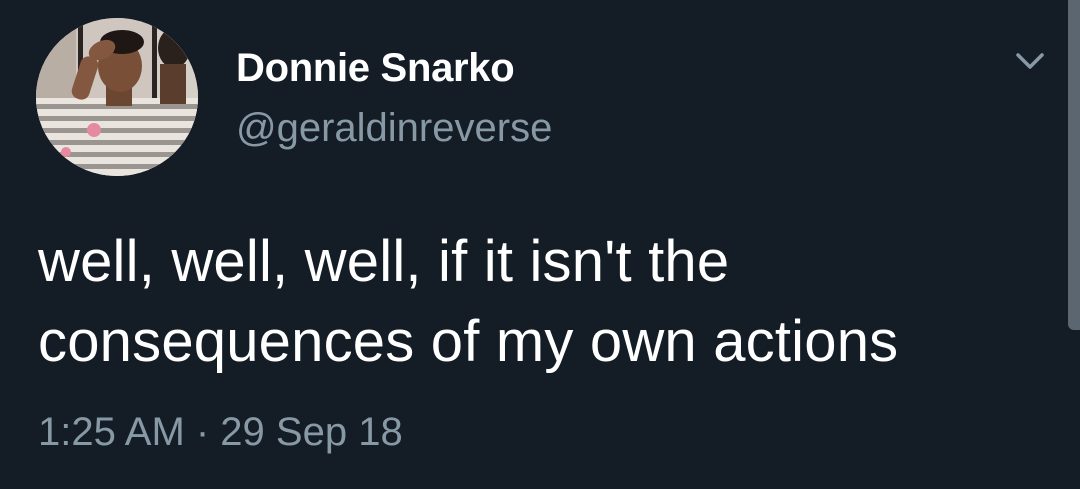 The height and width of the screenshot is (489, 1080). What do you see at coordinates (1074, 165) in the screenshot?
I see `scrollbar` at bounding box center [1074, 165].